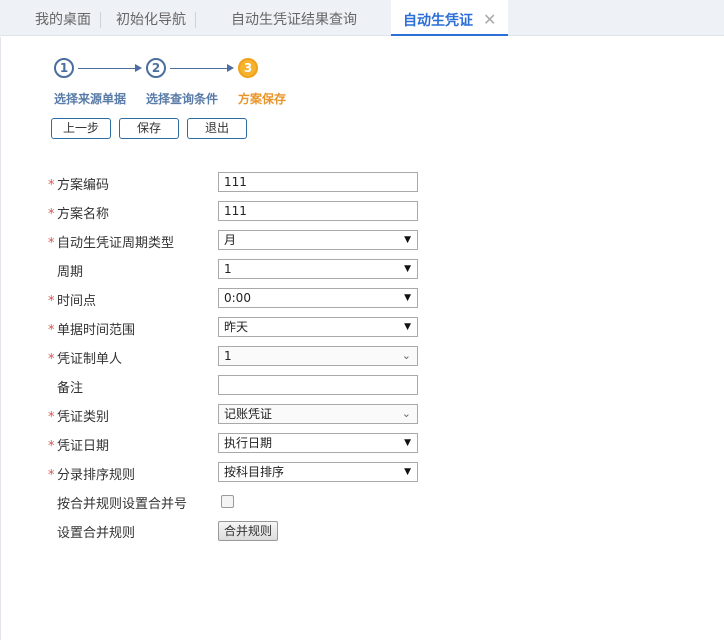 The image size is (724, 640). What do you see at coordinates (248, 68) in the screenshot?
I see `step-3-circle: 3` at bounding box center [248, 68].